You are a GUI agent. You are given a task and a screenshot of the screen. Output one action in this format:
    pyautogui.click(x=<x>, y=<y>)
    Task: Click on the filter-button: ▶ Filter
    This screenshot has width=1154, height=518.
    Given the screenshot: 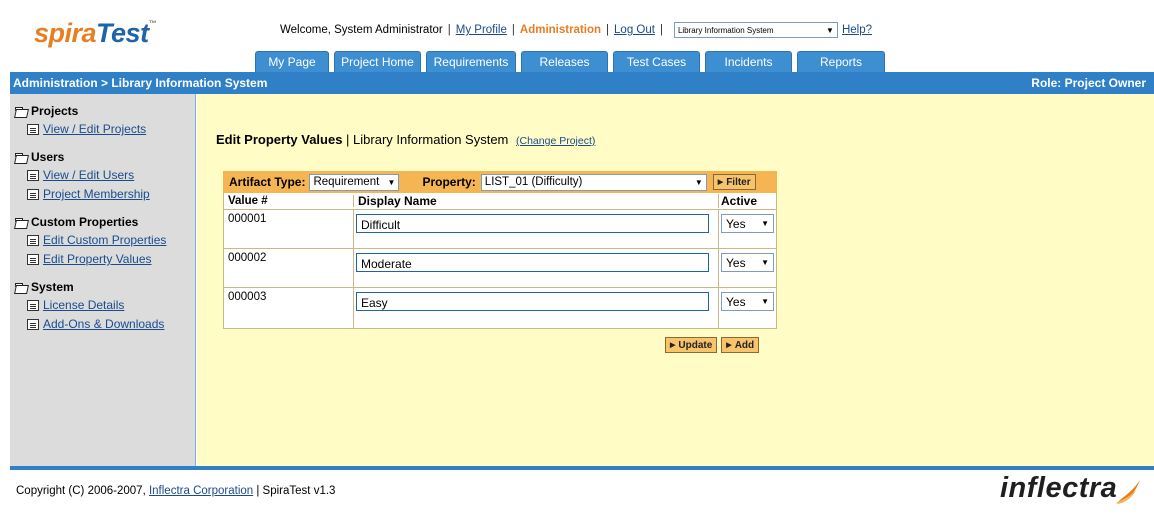 What is the action you would take?
    pyautogui.click(x=734, y=182)
    